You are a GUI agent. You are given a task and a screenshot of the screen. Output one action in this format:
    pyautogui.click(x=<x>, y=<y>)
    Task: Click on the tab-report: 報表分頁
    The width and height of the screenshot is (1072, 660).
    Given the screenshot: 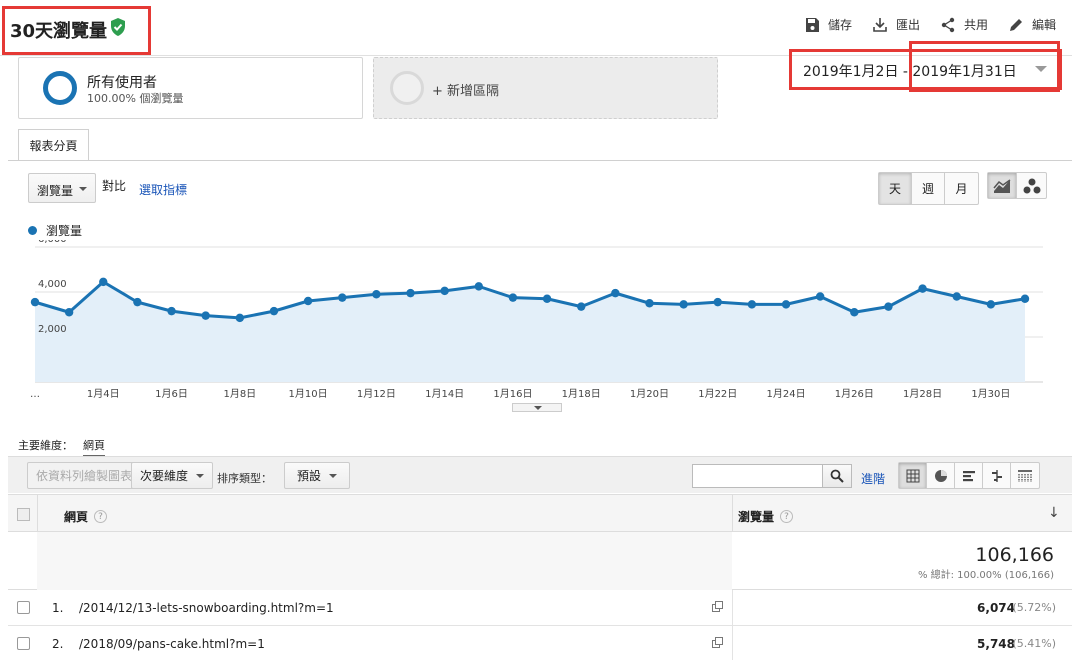 What is the action you would take?
    pyautogui.click(x=53, y=145)
    